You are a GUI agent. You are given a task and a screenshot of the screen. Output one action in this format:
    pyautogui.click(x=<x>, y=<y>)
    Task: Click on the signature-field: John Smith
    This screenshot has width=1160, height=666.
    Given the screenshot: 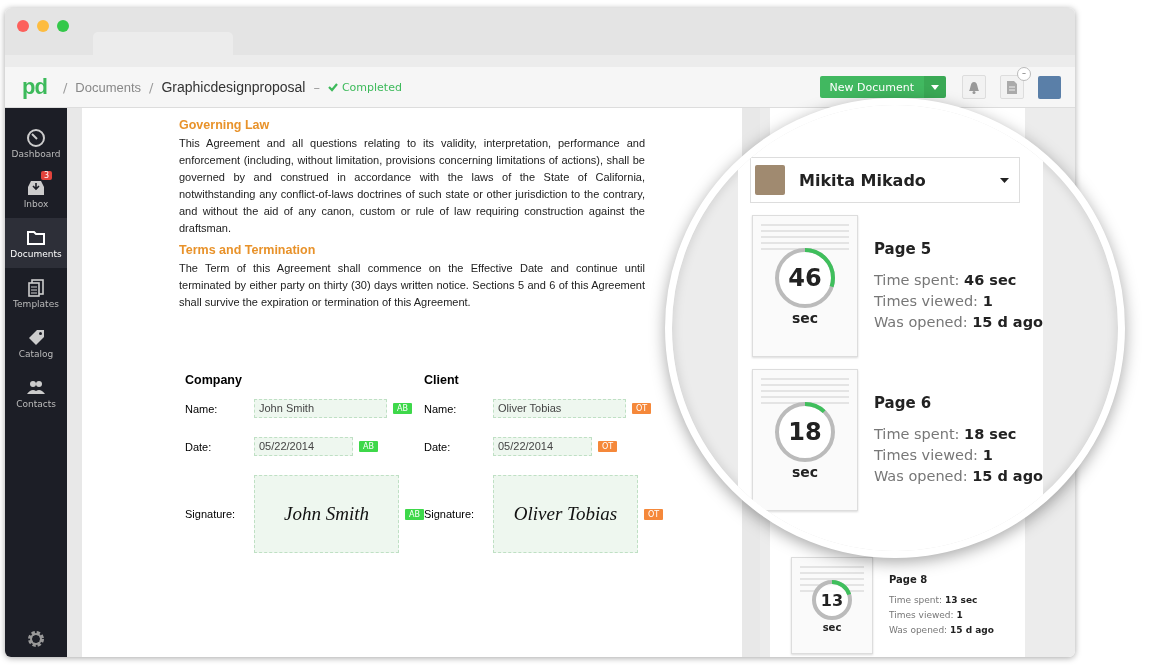 What is the action you would take?
    pyautogui.click(x=326, y=514)
    